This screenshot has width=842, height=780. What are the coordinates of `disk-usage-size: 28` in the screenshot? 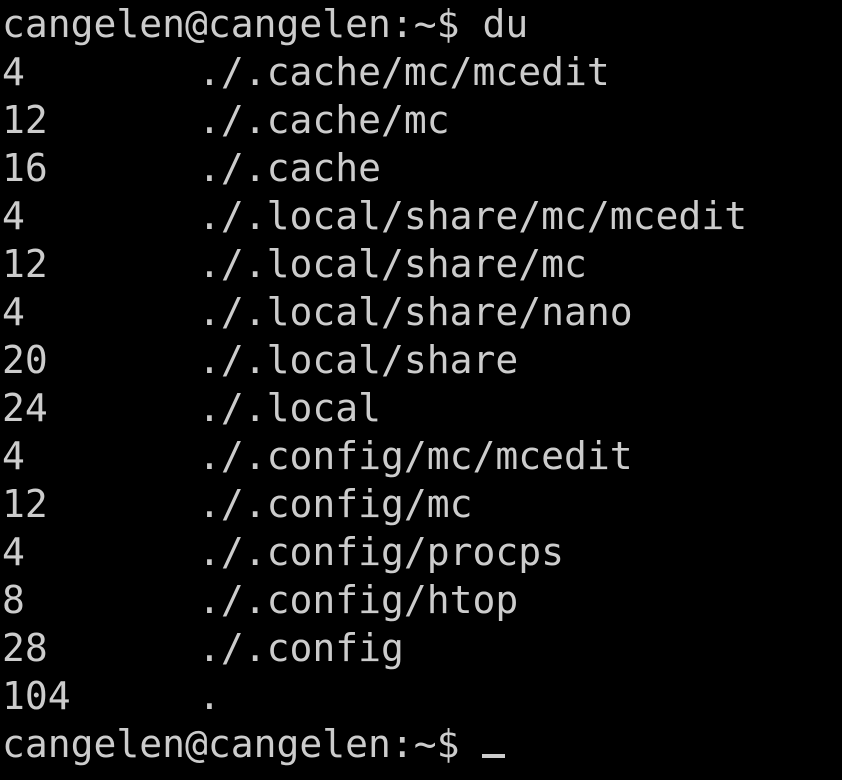 It's located at (25, 648).